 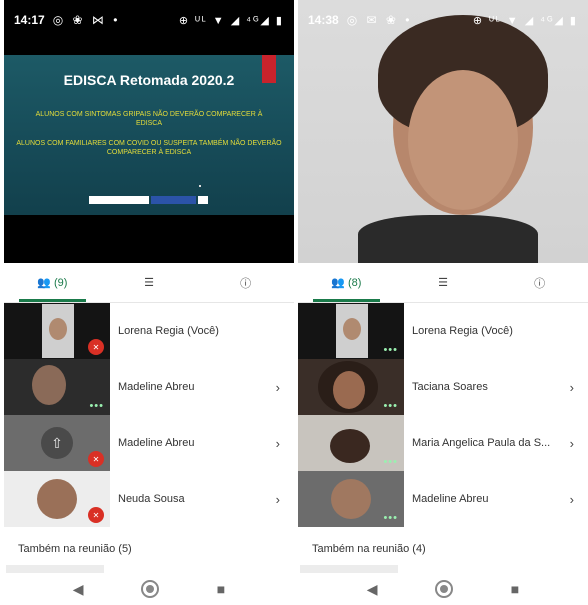 I want to click on participant-row: ⇧ ✕ Madeline Abreu ›, so click(x=149, y=443).